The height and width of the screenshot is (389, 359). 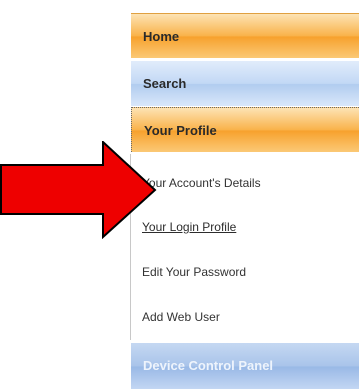 I want to click on menu-item-add-web-user: Add Web User, so click(x=245, y=317).